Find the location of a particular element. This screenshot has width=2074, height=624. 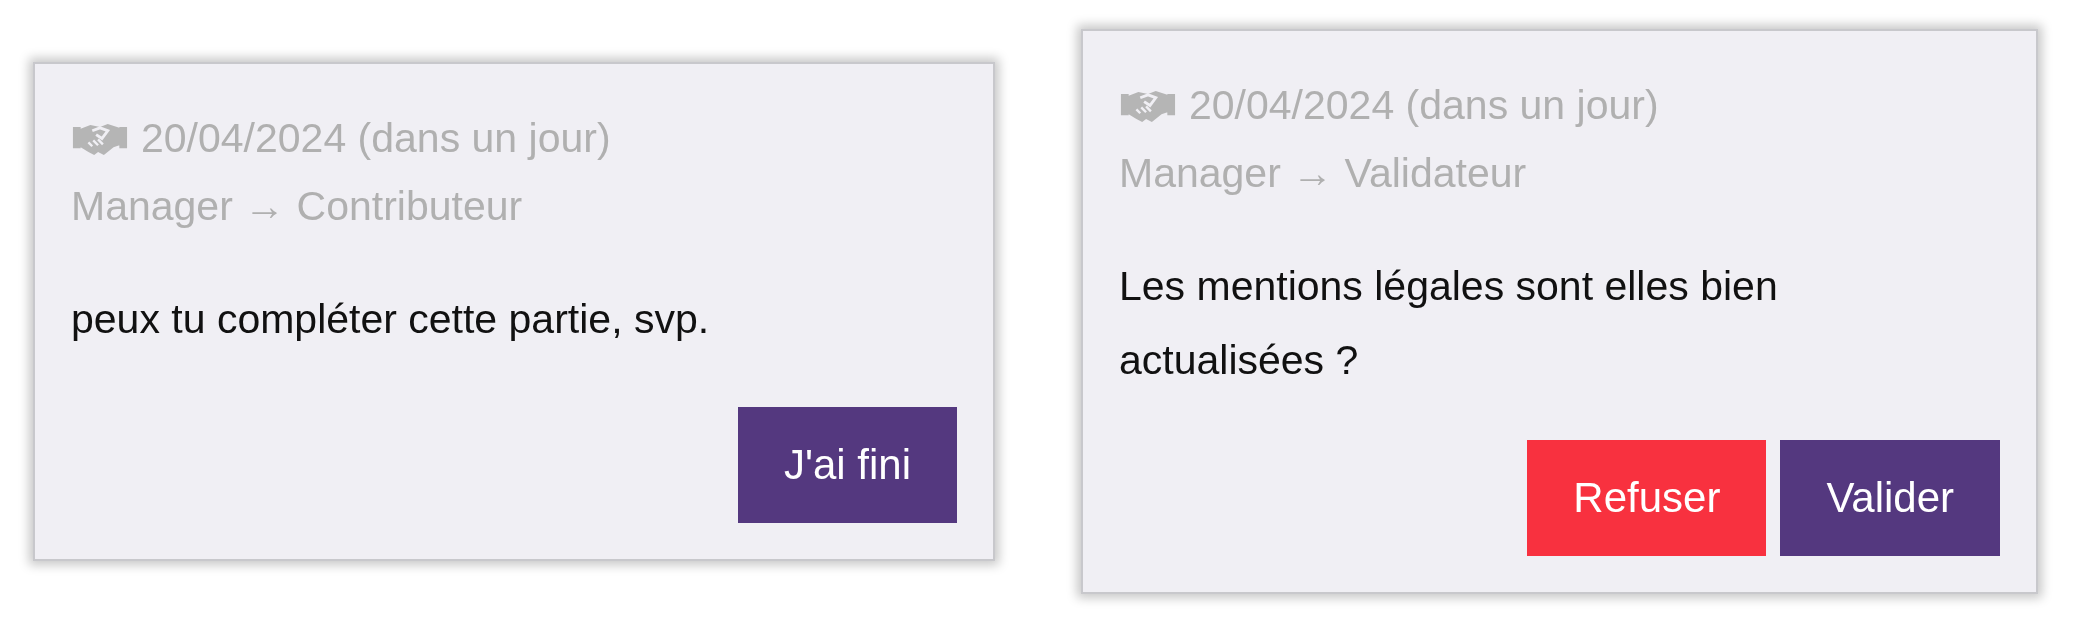

role-transition: Manager → Contributeur is located at coordinates (297, 206).